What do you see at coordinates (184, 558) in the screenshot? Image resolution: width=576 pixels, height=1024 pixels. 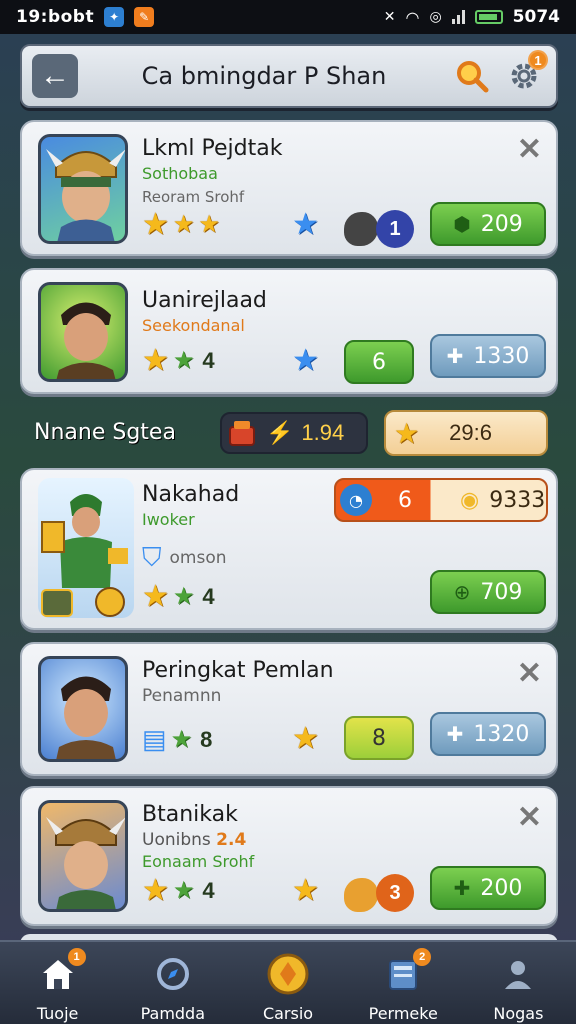 I see `class-row: ⛉ omson` at bounding box center [184, 558].